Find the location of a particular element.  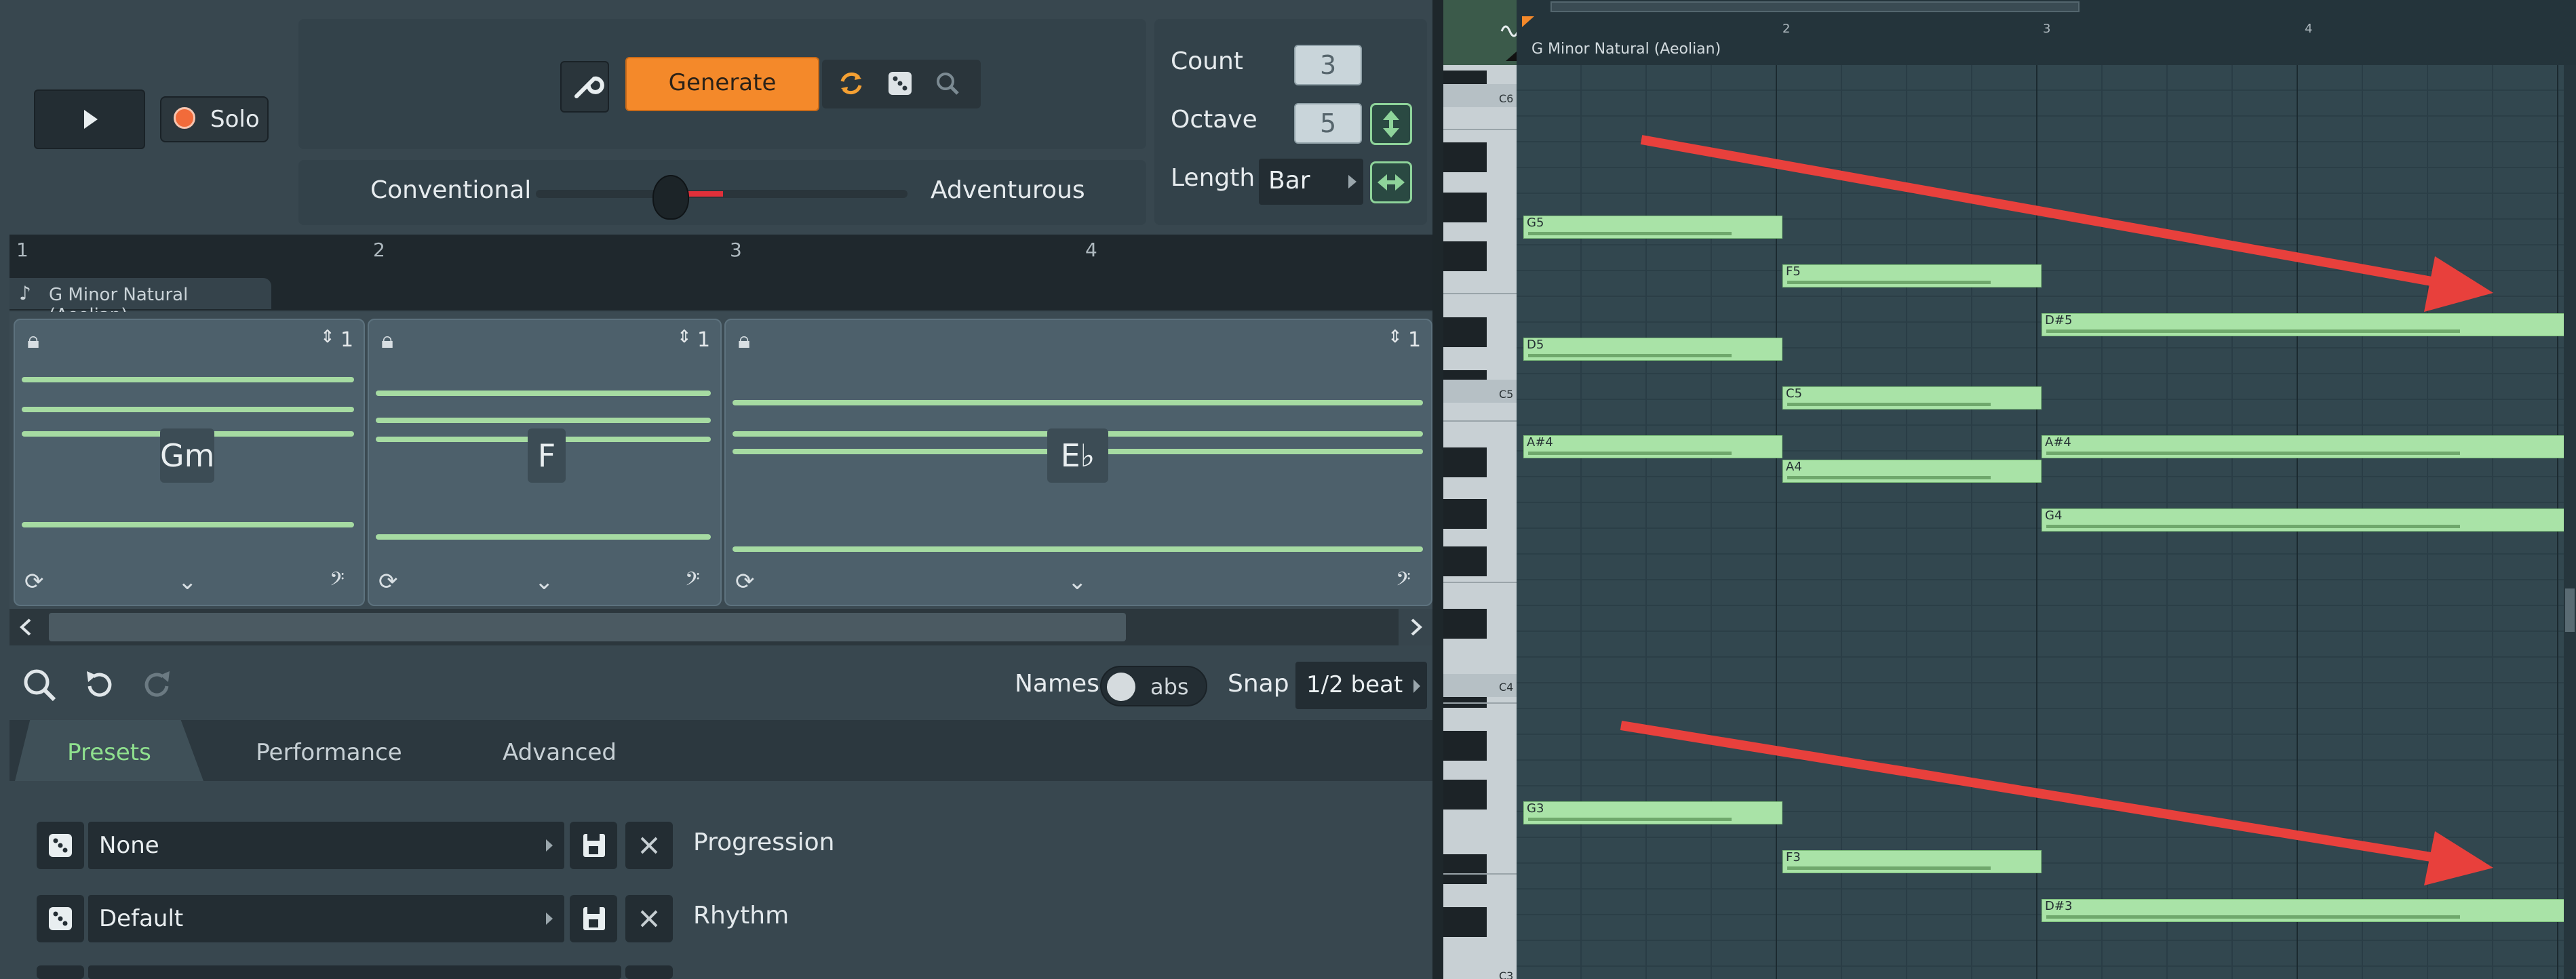

rhythm-label: Rhythm is located at coordinates (741, 916).